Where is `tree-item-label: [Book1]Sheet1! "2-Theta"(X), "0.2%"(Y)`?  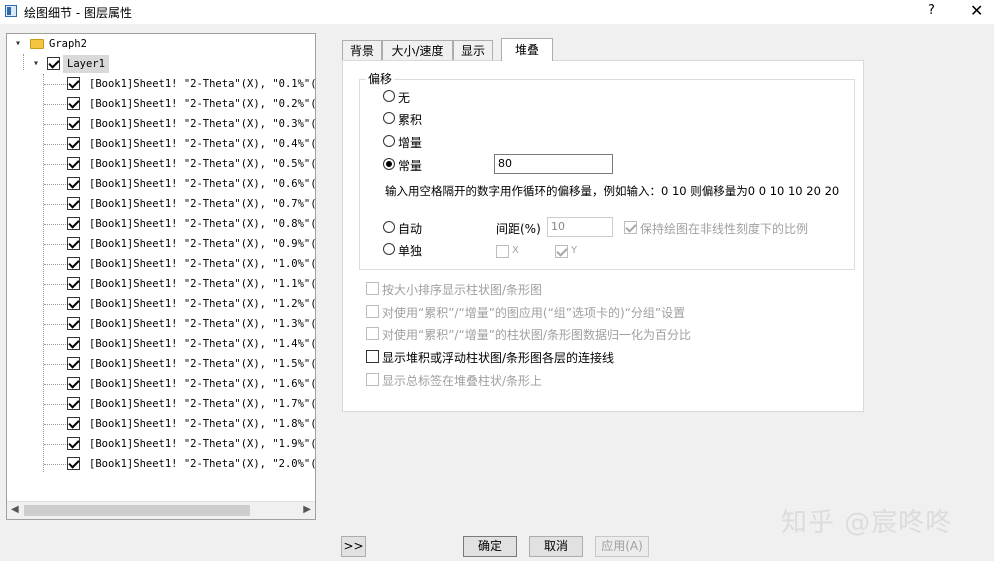
tree-item-label: [Book1]Sheet1! "2-Theta"(X), "0.2%"(Y) is located at coordinates (202, 104).